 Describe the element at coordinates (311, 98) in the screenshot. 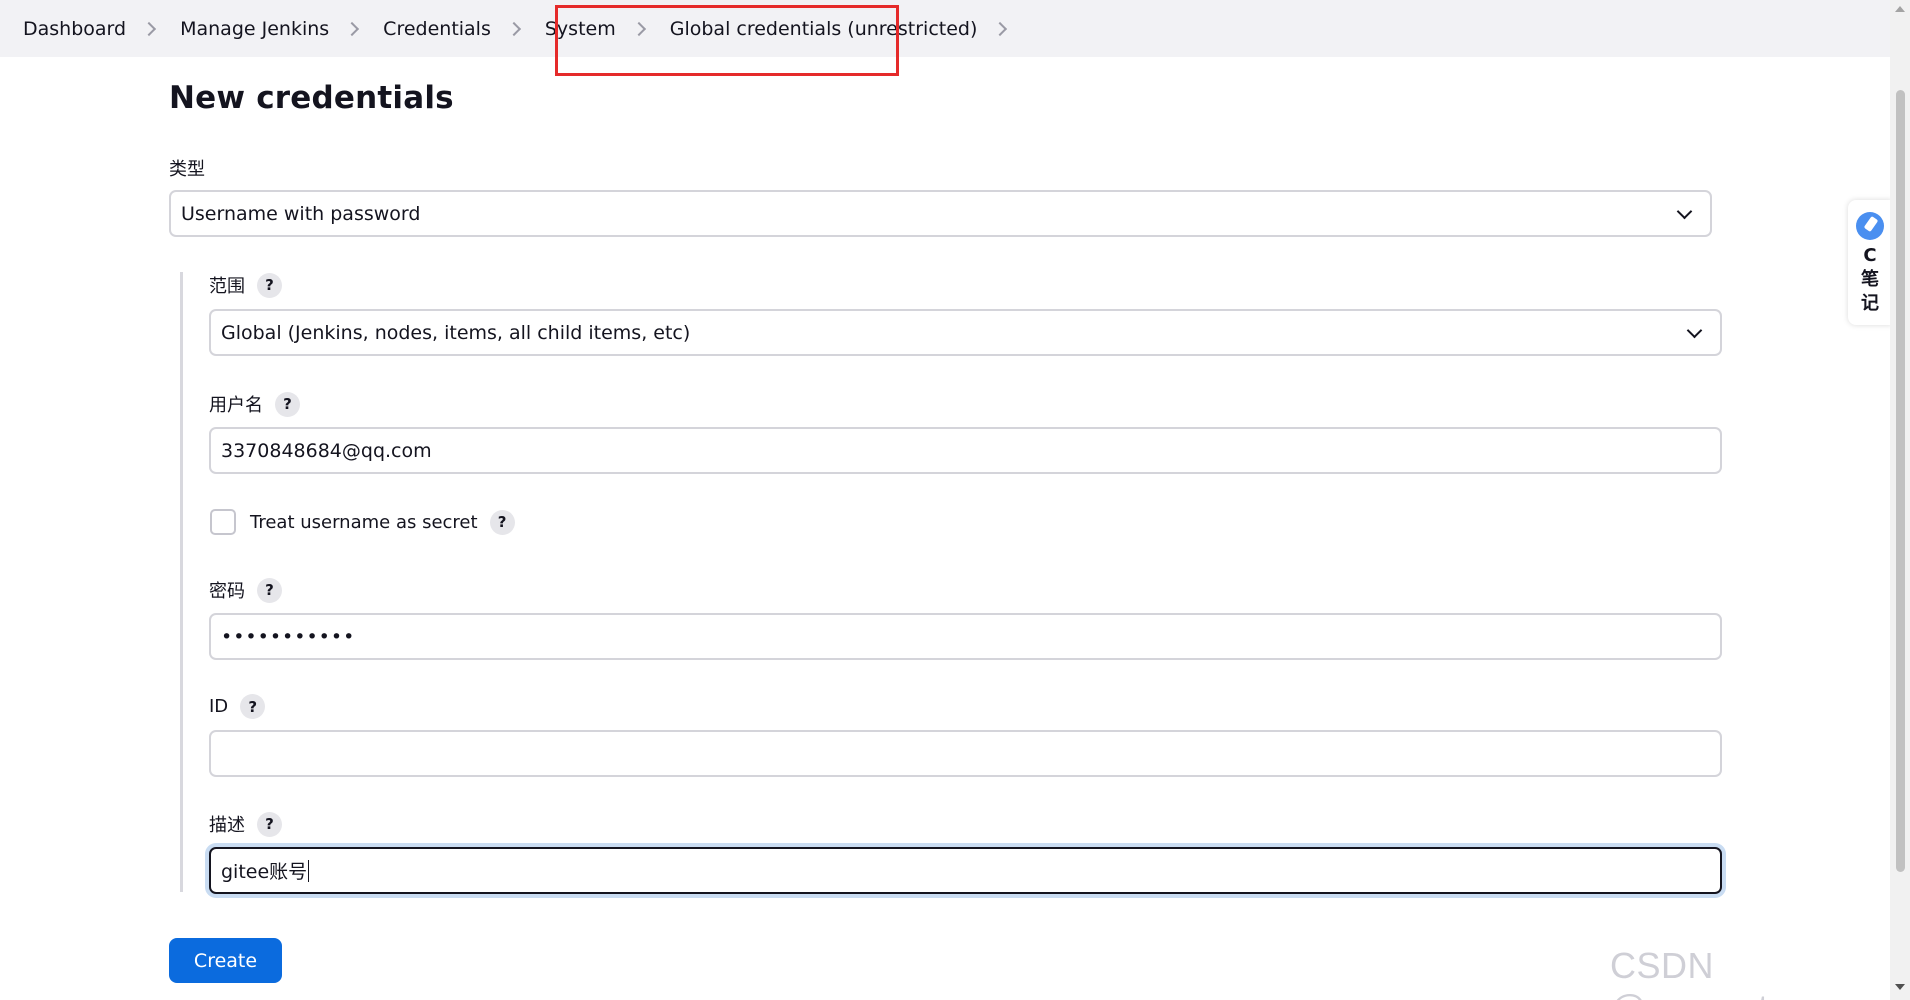

I see `page-title: New credentials` at that location.